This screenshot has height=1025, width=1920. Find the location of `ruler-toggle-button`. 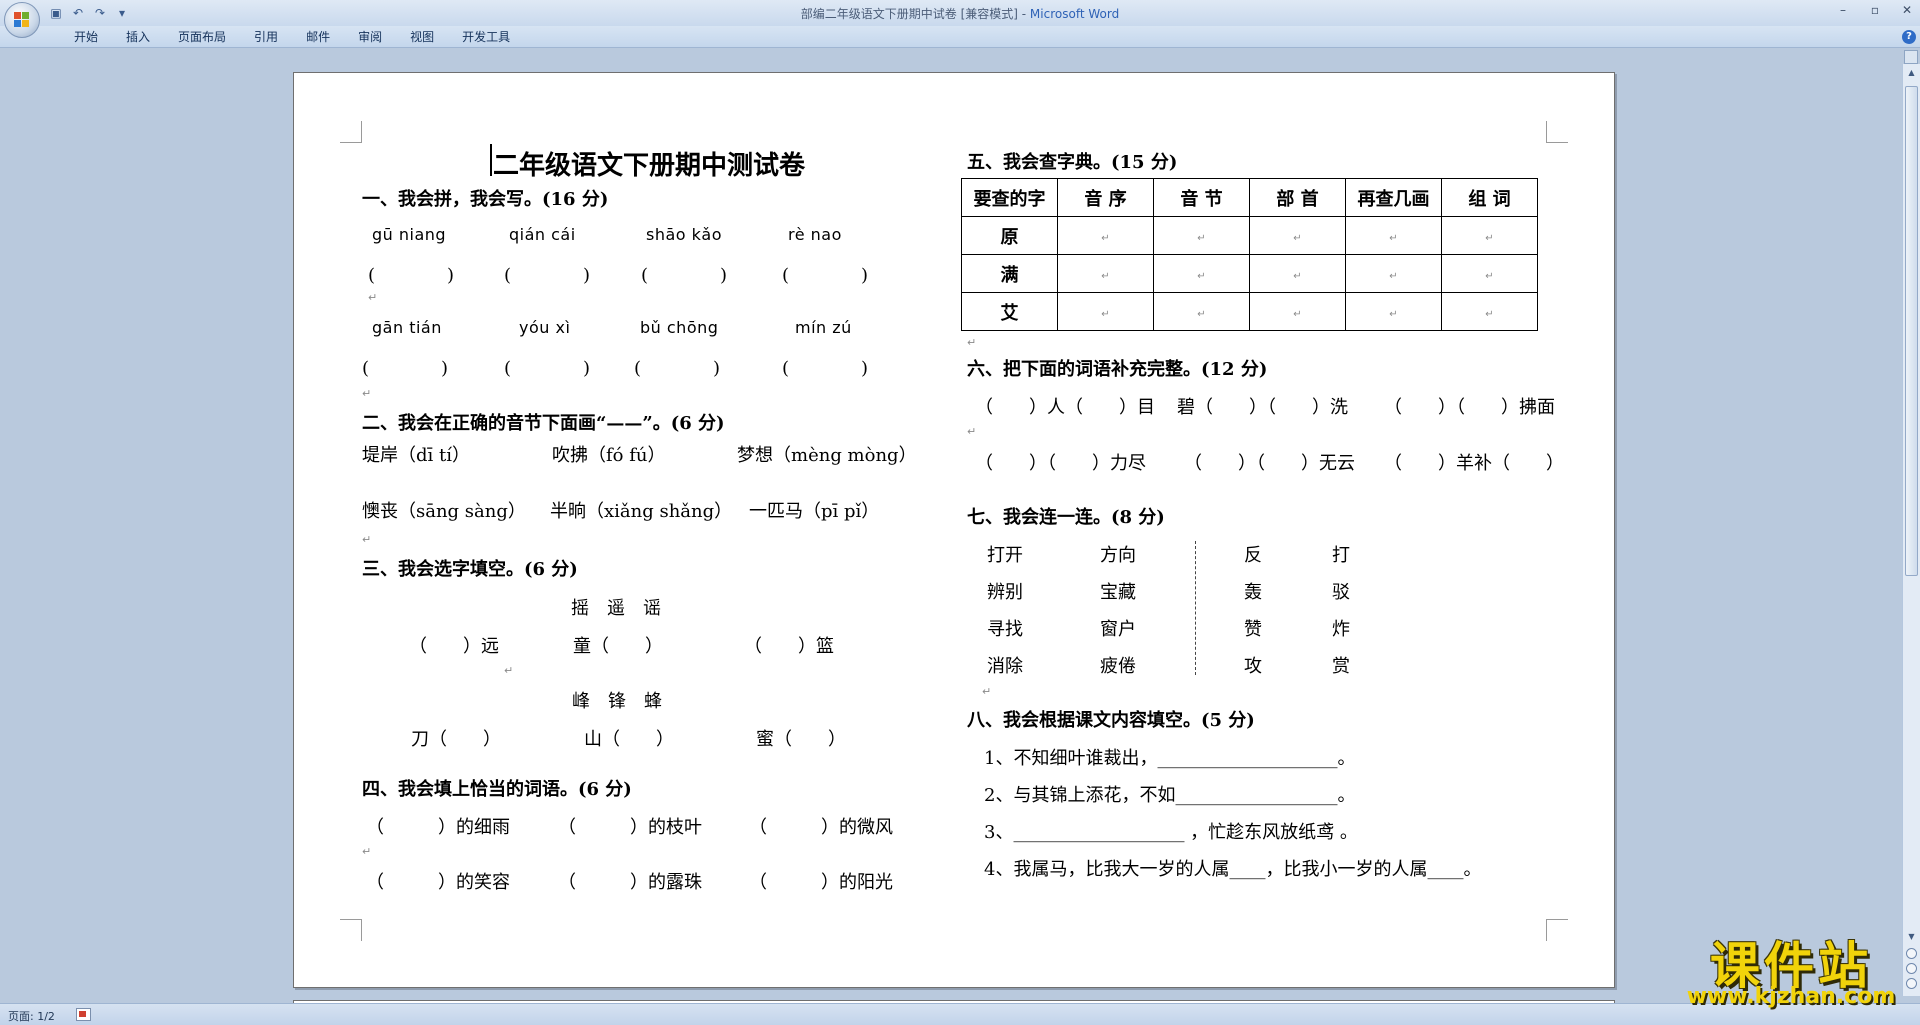

ruler-toggle-button is located at coordinates (1911, 57).